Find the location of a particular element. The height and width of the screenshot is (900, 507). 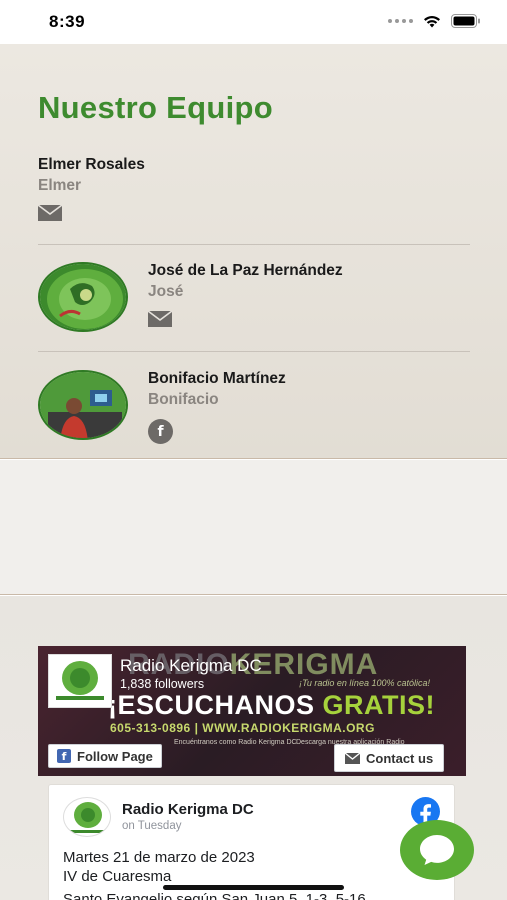

signal-dots-icon is located at coordinates (400, 21).